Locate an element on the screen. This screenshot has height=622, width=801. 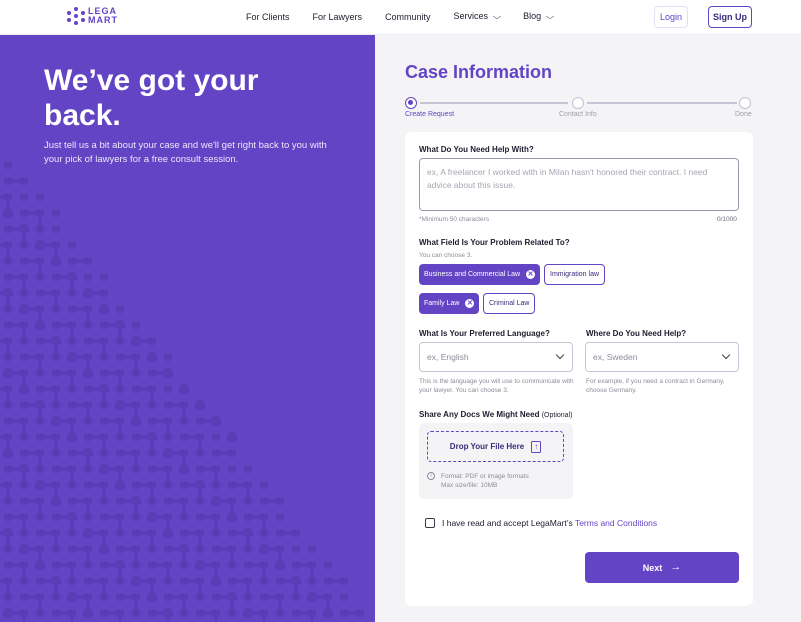
step-label-create-request: Create Request is located at coordinates (430, 114).